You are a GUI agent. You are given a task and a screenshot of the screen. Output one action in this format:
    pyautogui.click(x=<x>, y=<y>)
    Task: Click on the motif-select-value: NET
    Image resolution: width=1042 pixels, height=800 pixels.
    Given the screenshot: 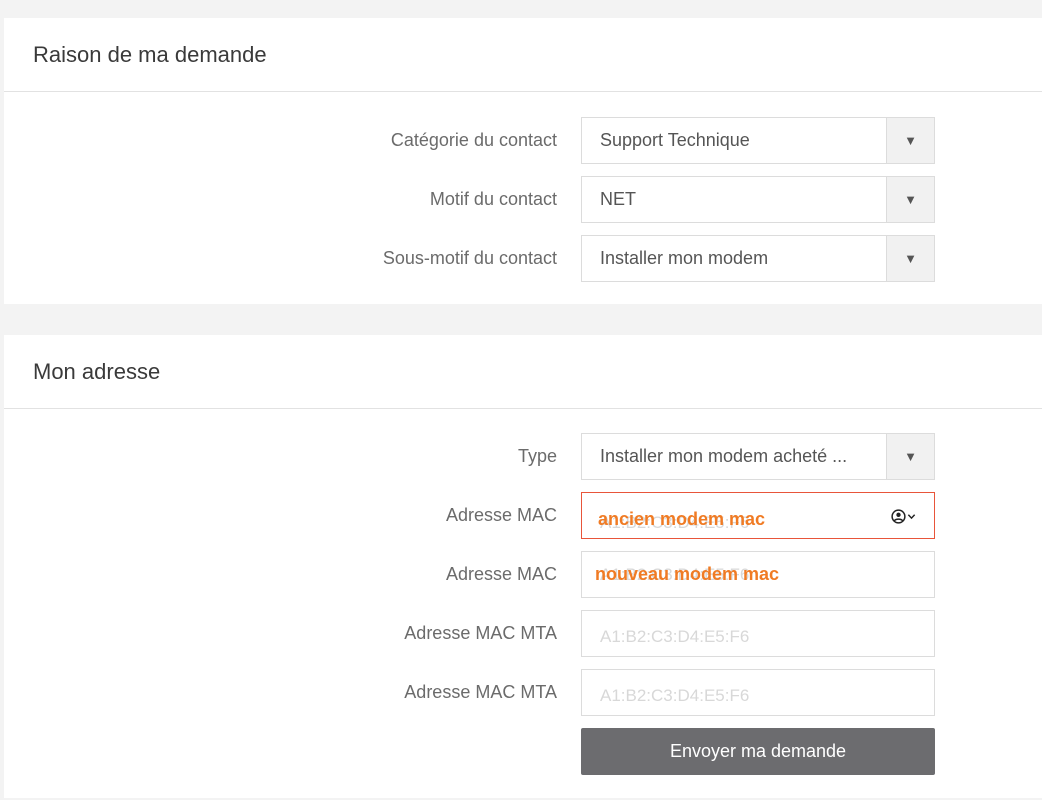 What is the action you would take?
    pyautogui.click(x=618, y=199)
    